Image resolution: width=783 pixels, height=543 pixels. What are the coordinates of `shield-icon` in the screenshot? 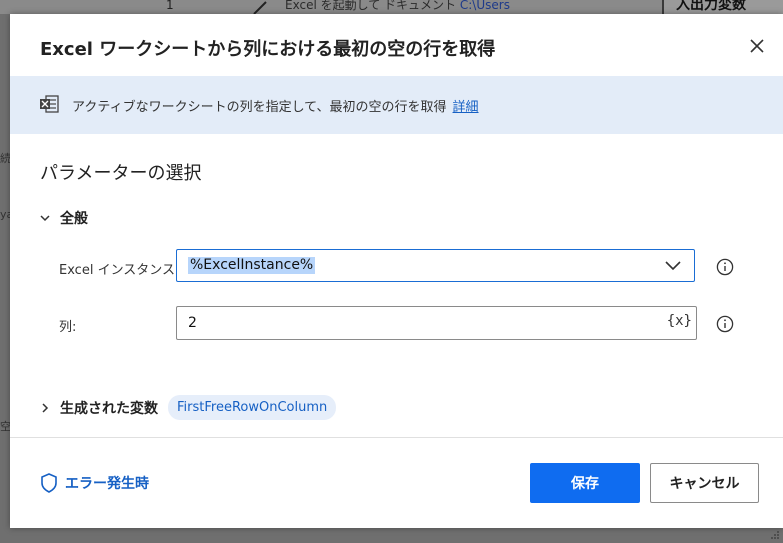 It's located at (49, 483).